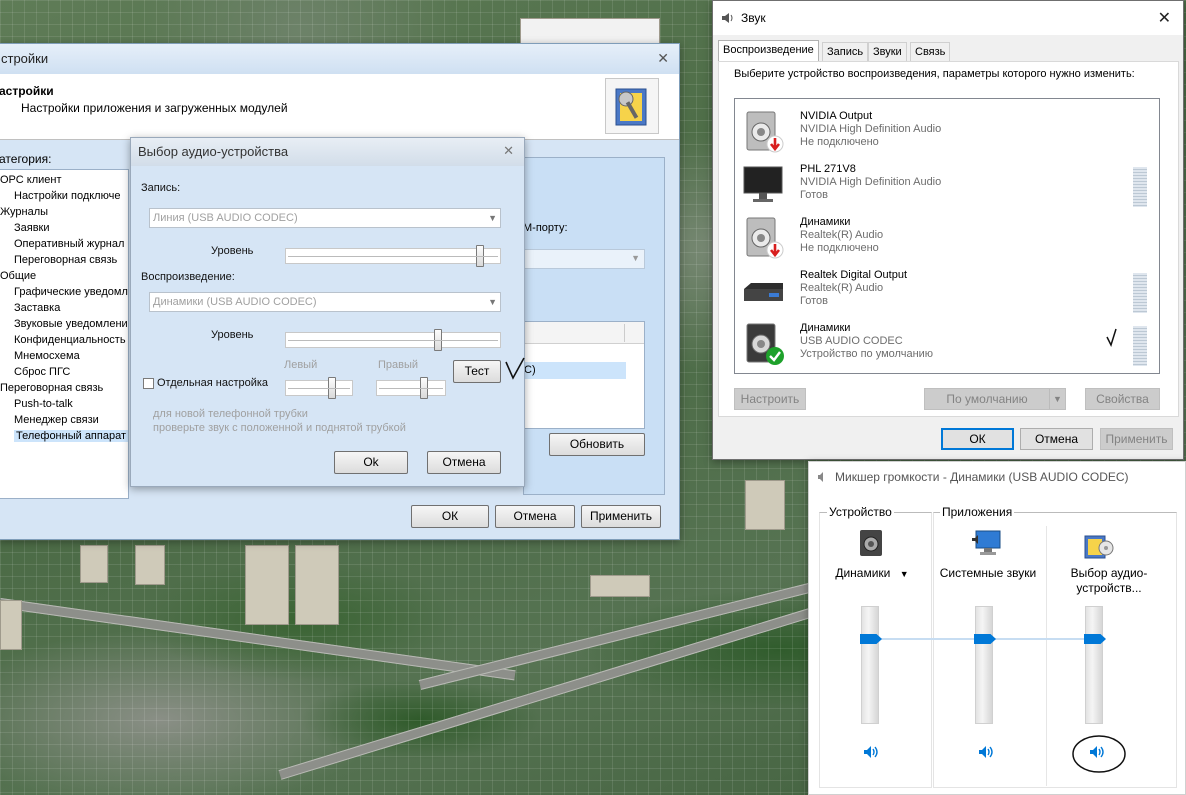 This screenshot has width=1186, height=795. I want to click on com-port-select: ▼, so click(584, 259).